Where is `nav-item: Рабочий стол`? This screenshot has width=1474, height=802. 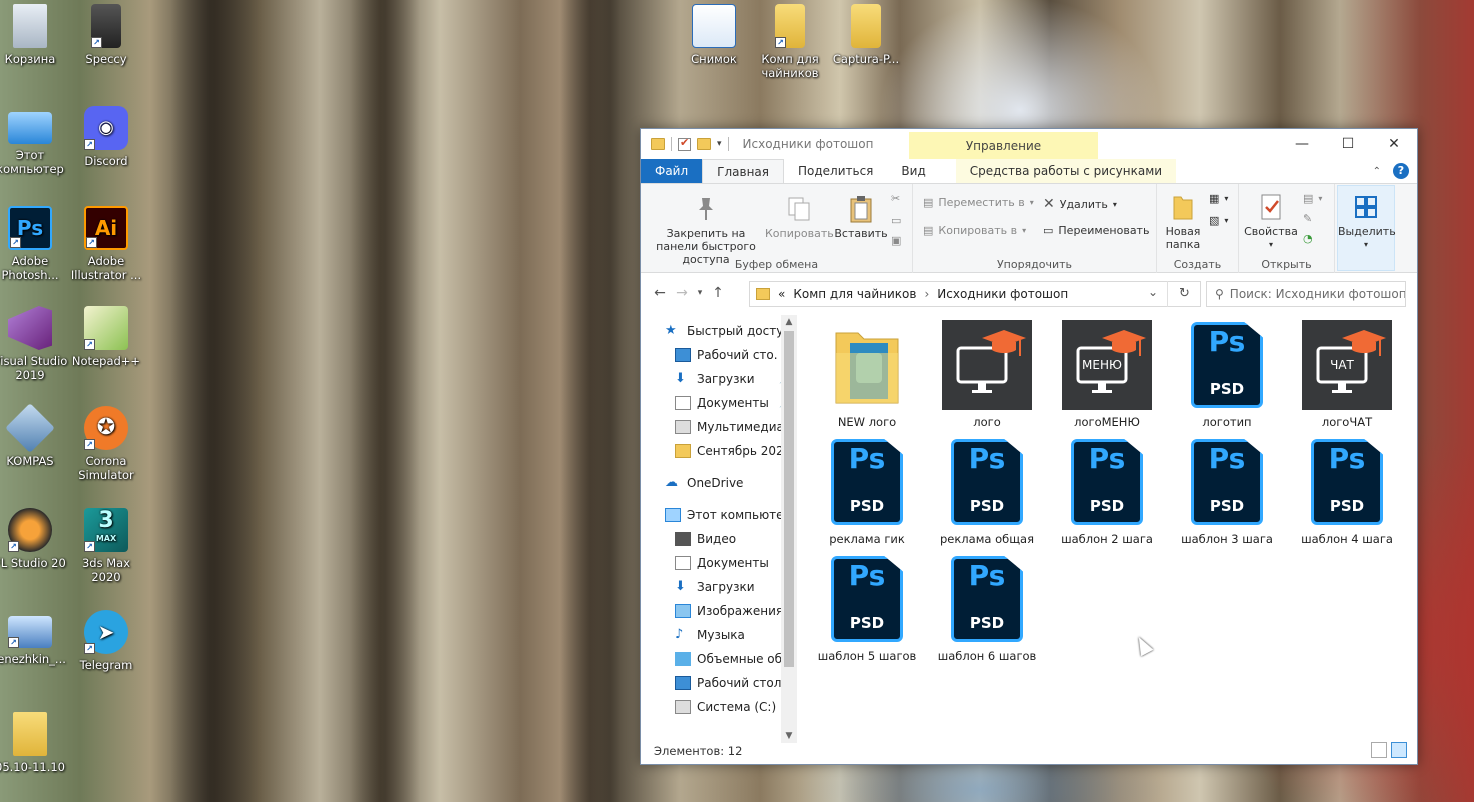 nav-item: Рабочий стол is located at coordinates (719, 683).